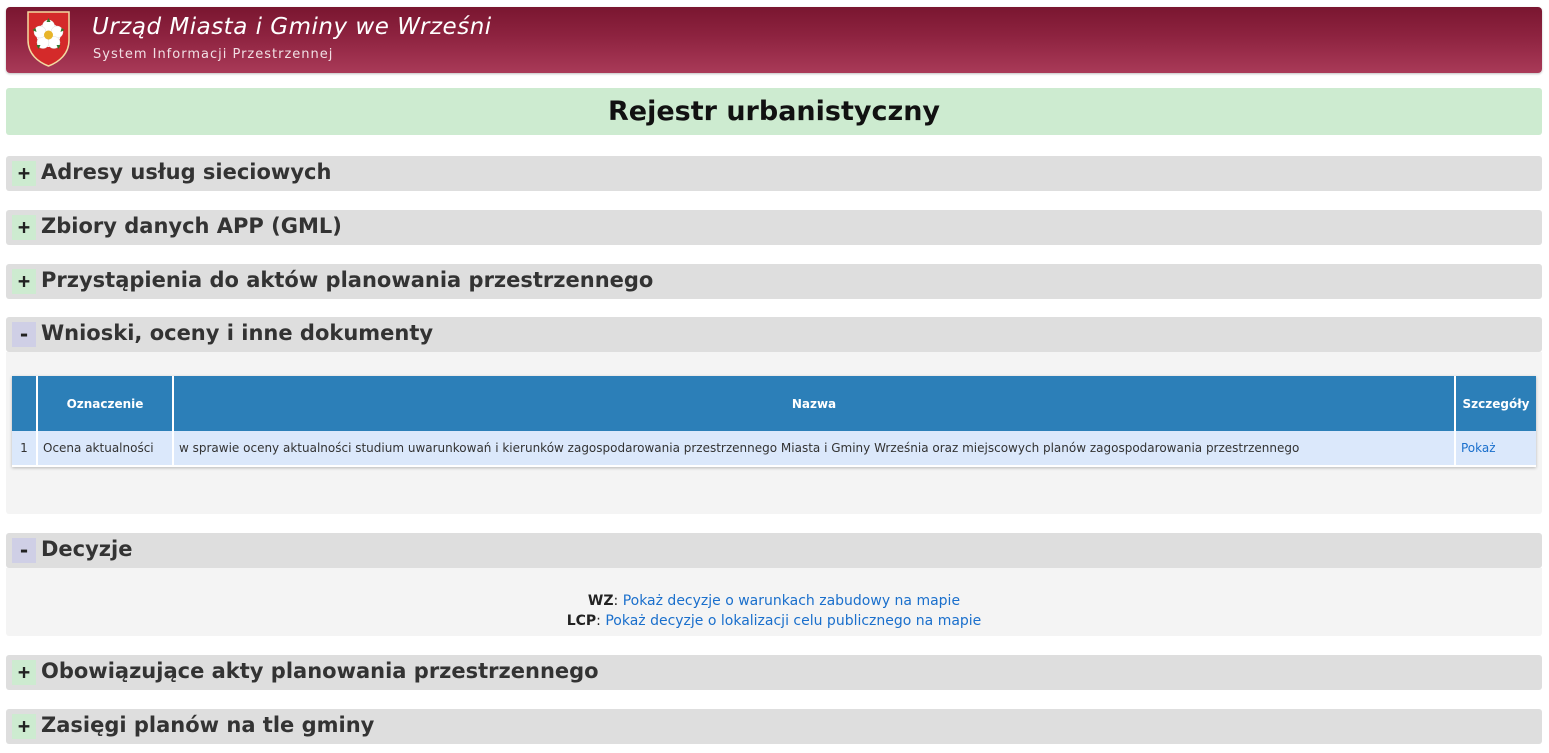 The height and width of the screenshot is (753, 1549). What do you see at coordinates (237, 333) in the screenshot?
I see `section-title: Wnioski, oceny i inne dokumenty` at bounding box center [237, 333].